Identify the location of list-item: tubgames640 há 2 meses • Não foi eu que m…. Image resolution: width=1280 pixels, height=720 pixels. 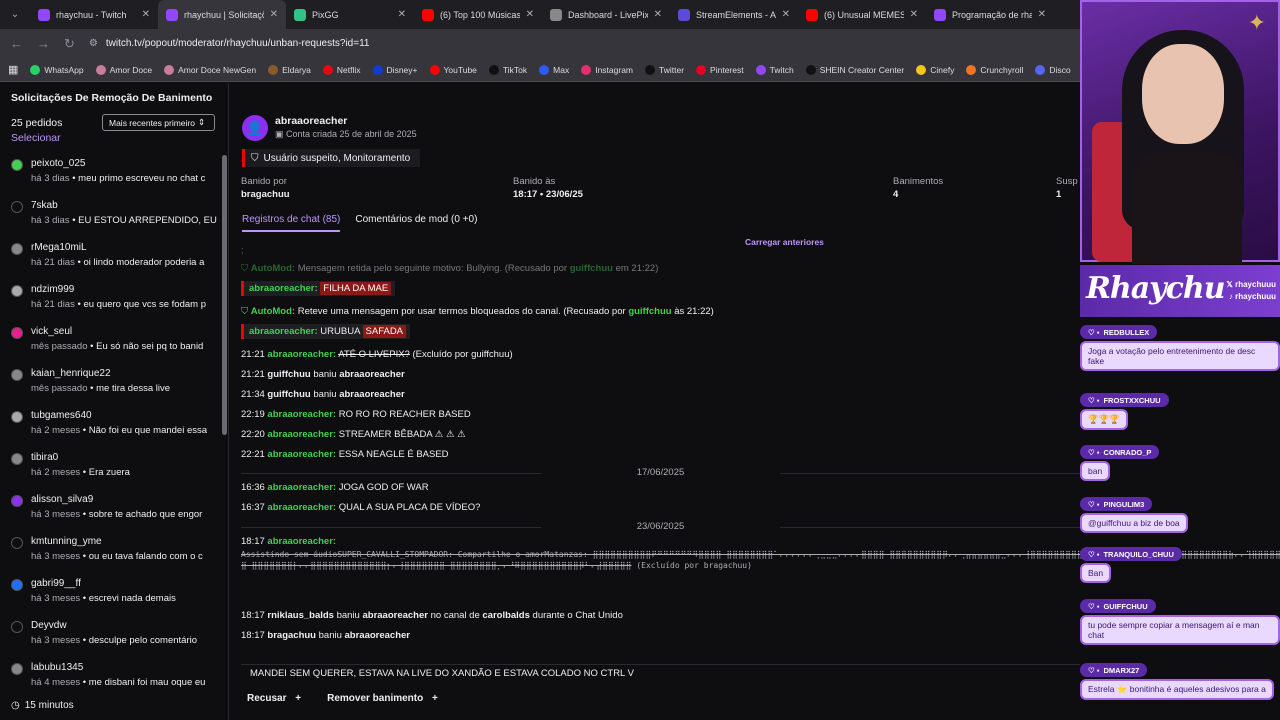
(111, 426).